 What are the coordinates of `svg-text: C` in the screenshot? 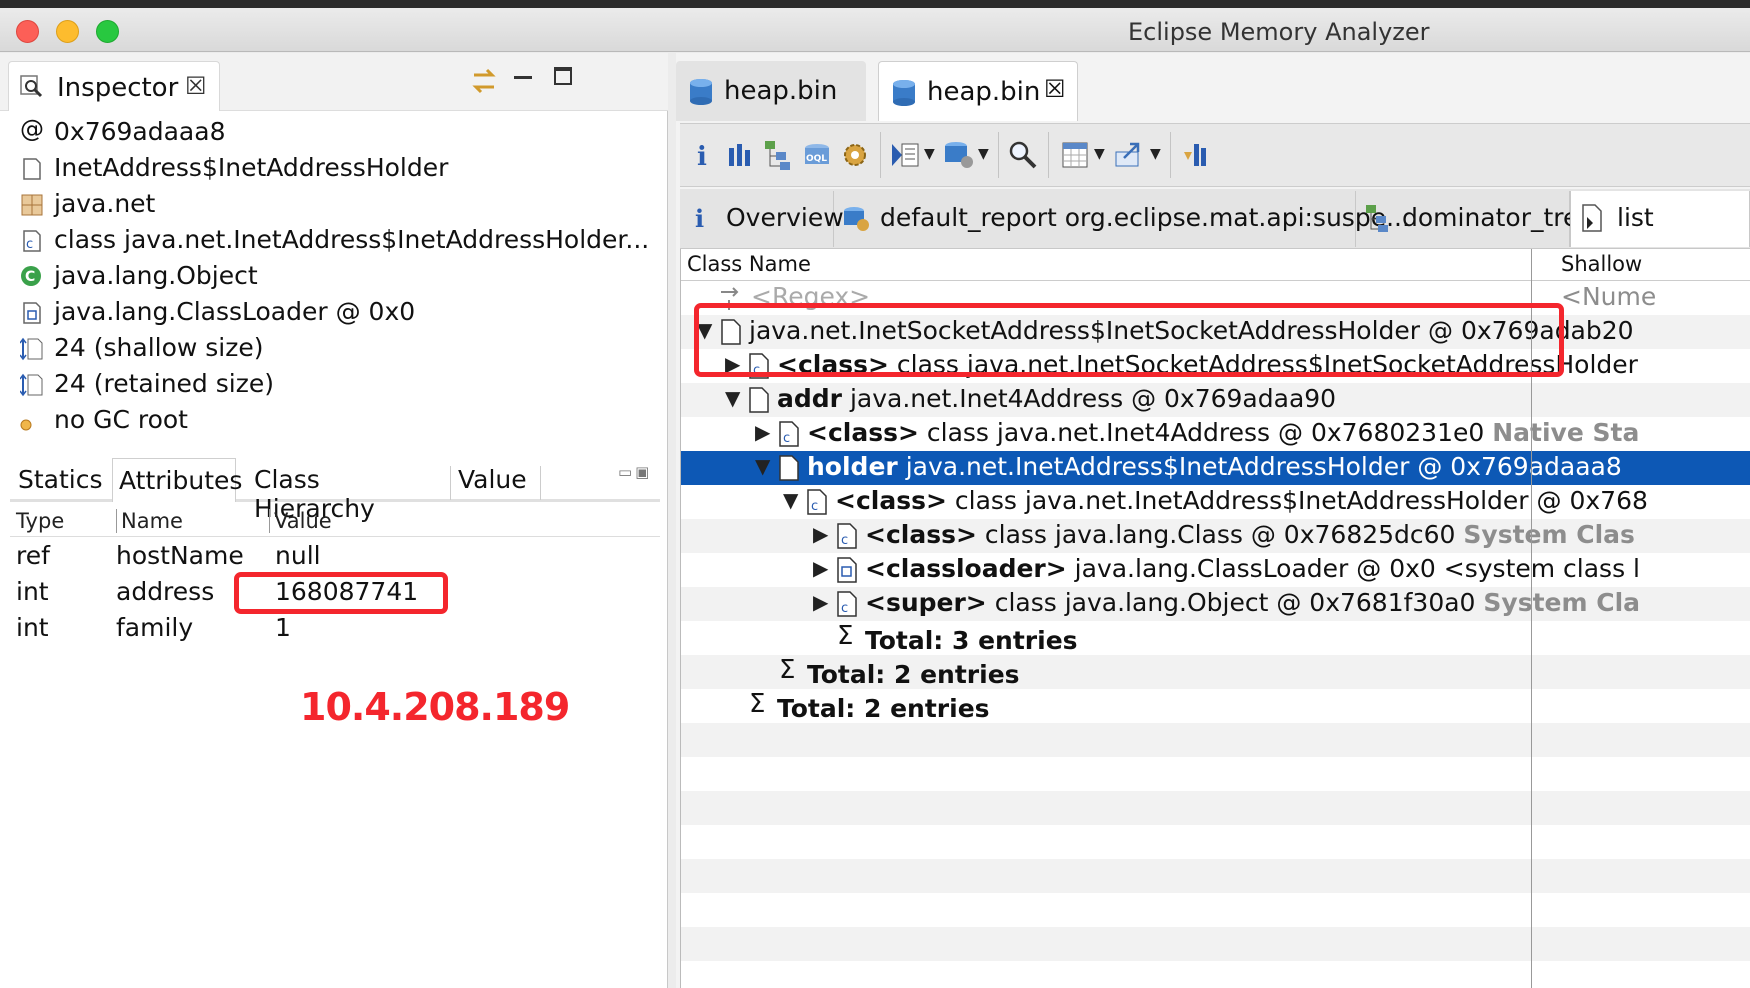 It's located at (30, 277).